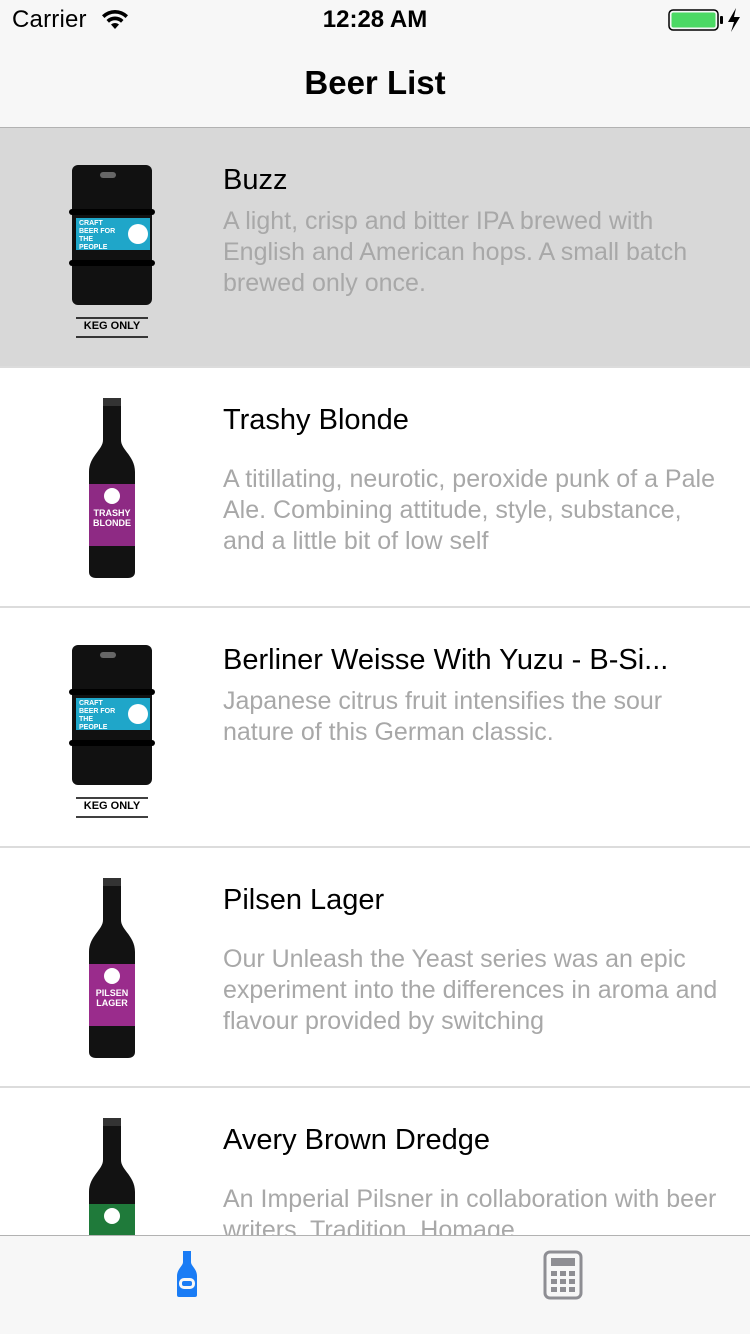  Describe the element at coordinates (112, 518) in the screenshot. I see `bottle-label-text: TRASHY BLONDE` at that location.